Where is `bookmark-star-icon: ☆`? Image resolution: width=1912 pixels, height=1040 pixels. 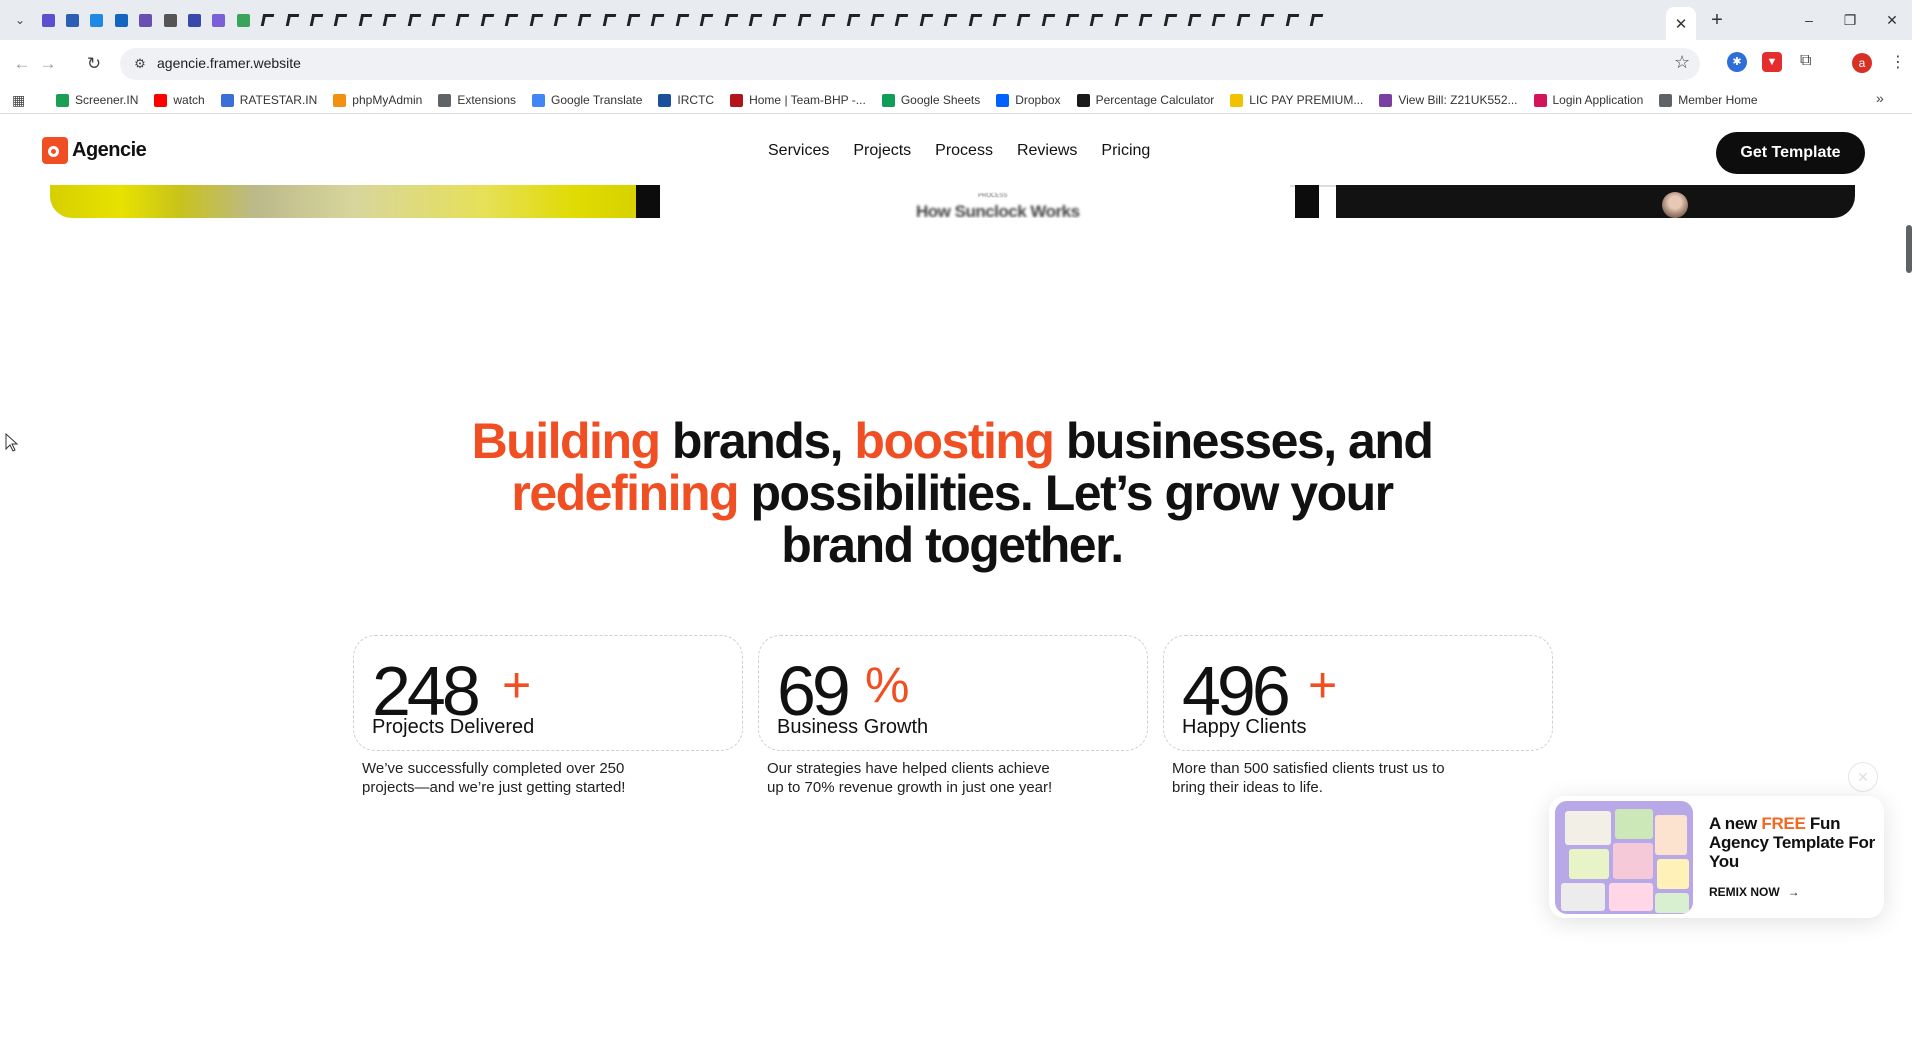
bookmark-star-icon: ☆ is located at coordinates (1682, 62).